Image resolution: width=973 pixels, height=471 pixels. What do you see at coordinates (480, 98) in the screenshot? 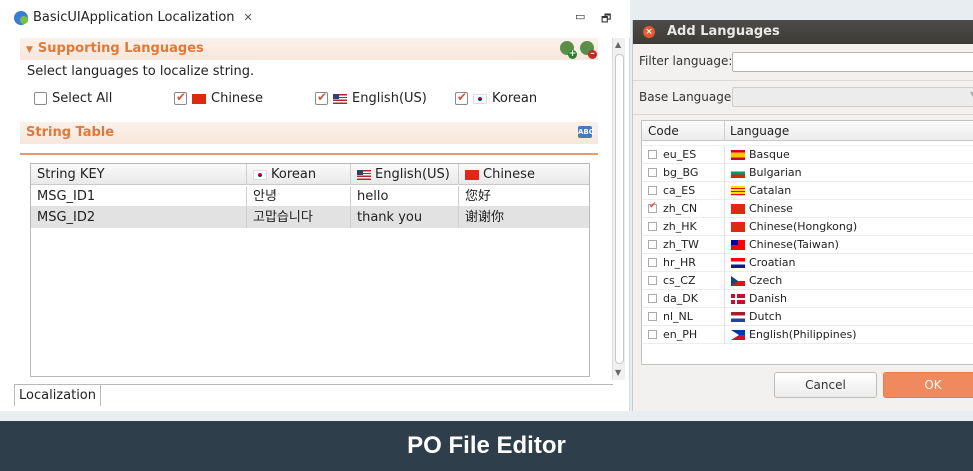
I see `korea-flag-icon` at bounding box center [480, 98].